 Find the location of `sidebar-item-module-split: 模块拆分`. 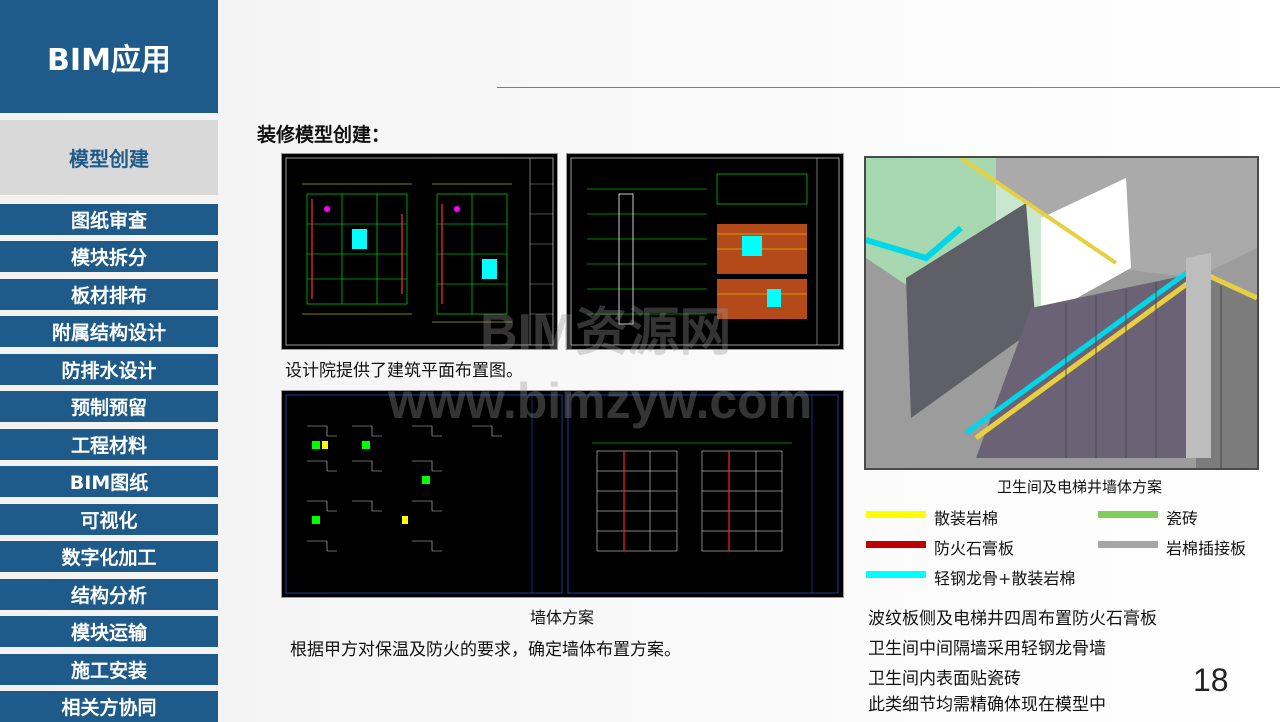

sidebar-item-module-split: 模块拆分 is located at coordinates (109, 256).